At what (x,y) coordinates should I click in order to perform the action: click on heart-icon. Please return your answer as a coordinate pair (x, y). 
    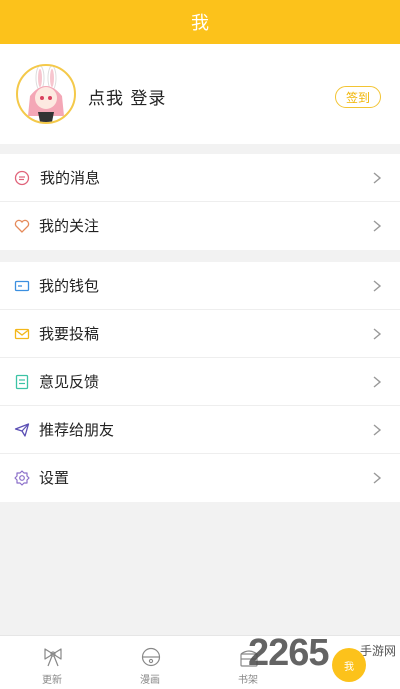
    Looking at the image, I should click on (22, 226).